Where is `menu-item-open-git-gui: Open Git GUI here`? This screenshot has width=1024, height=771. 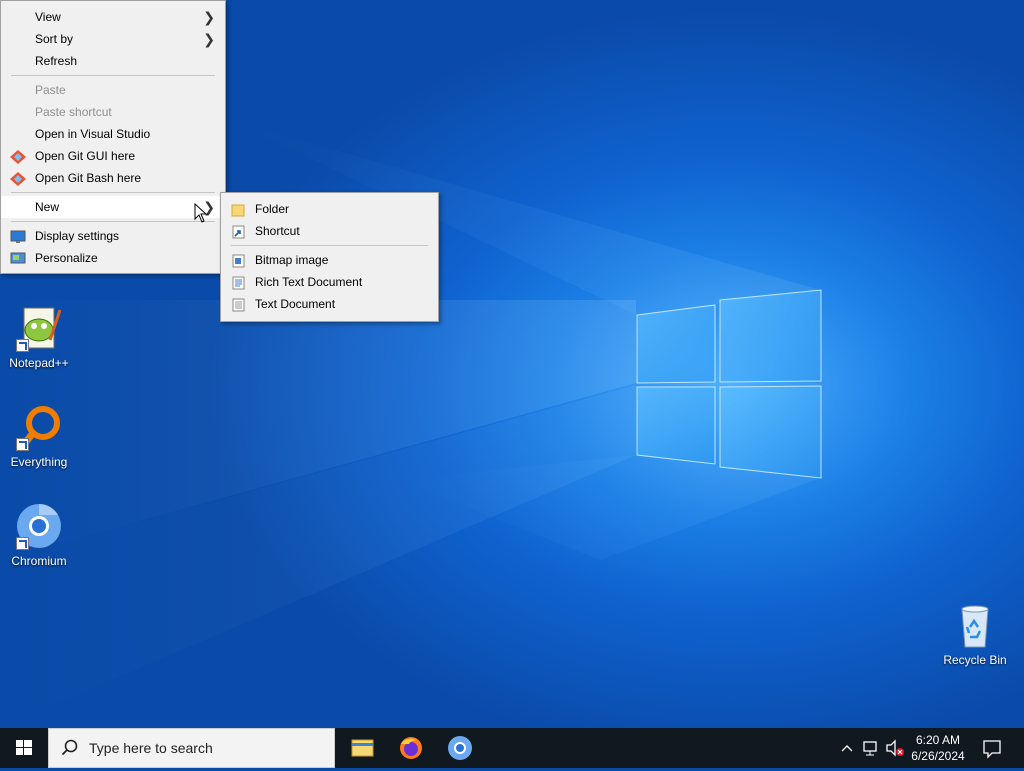 menu-item-open-git-gui: Open Git GUI here is located at coordinates (113, 156).